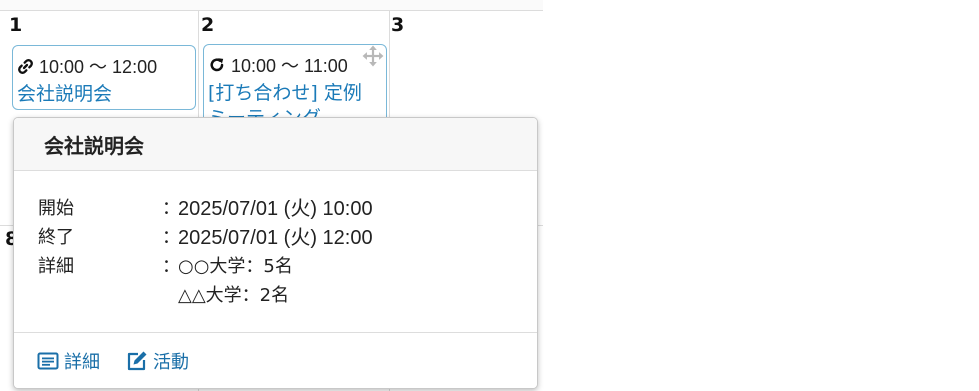 This screenshot has width=979, height=391. What do you see at coordinates (104, 77) in the screenshot?
I see `event-company-briefing: 10:00 ～ 12:00 会社説明会` at bounding box center [104, 77].